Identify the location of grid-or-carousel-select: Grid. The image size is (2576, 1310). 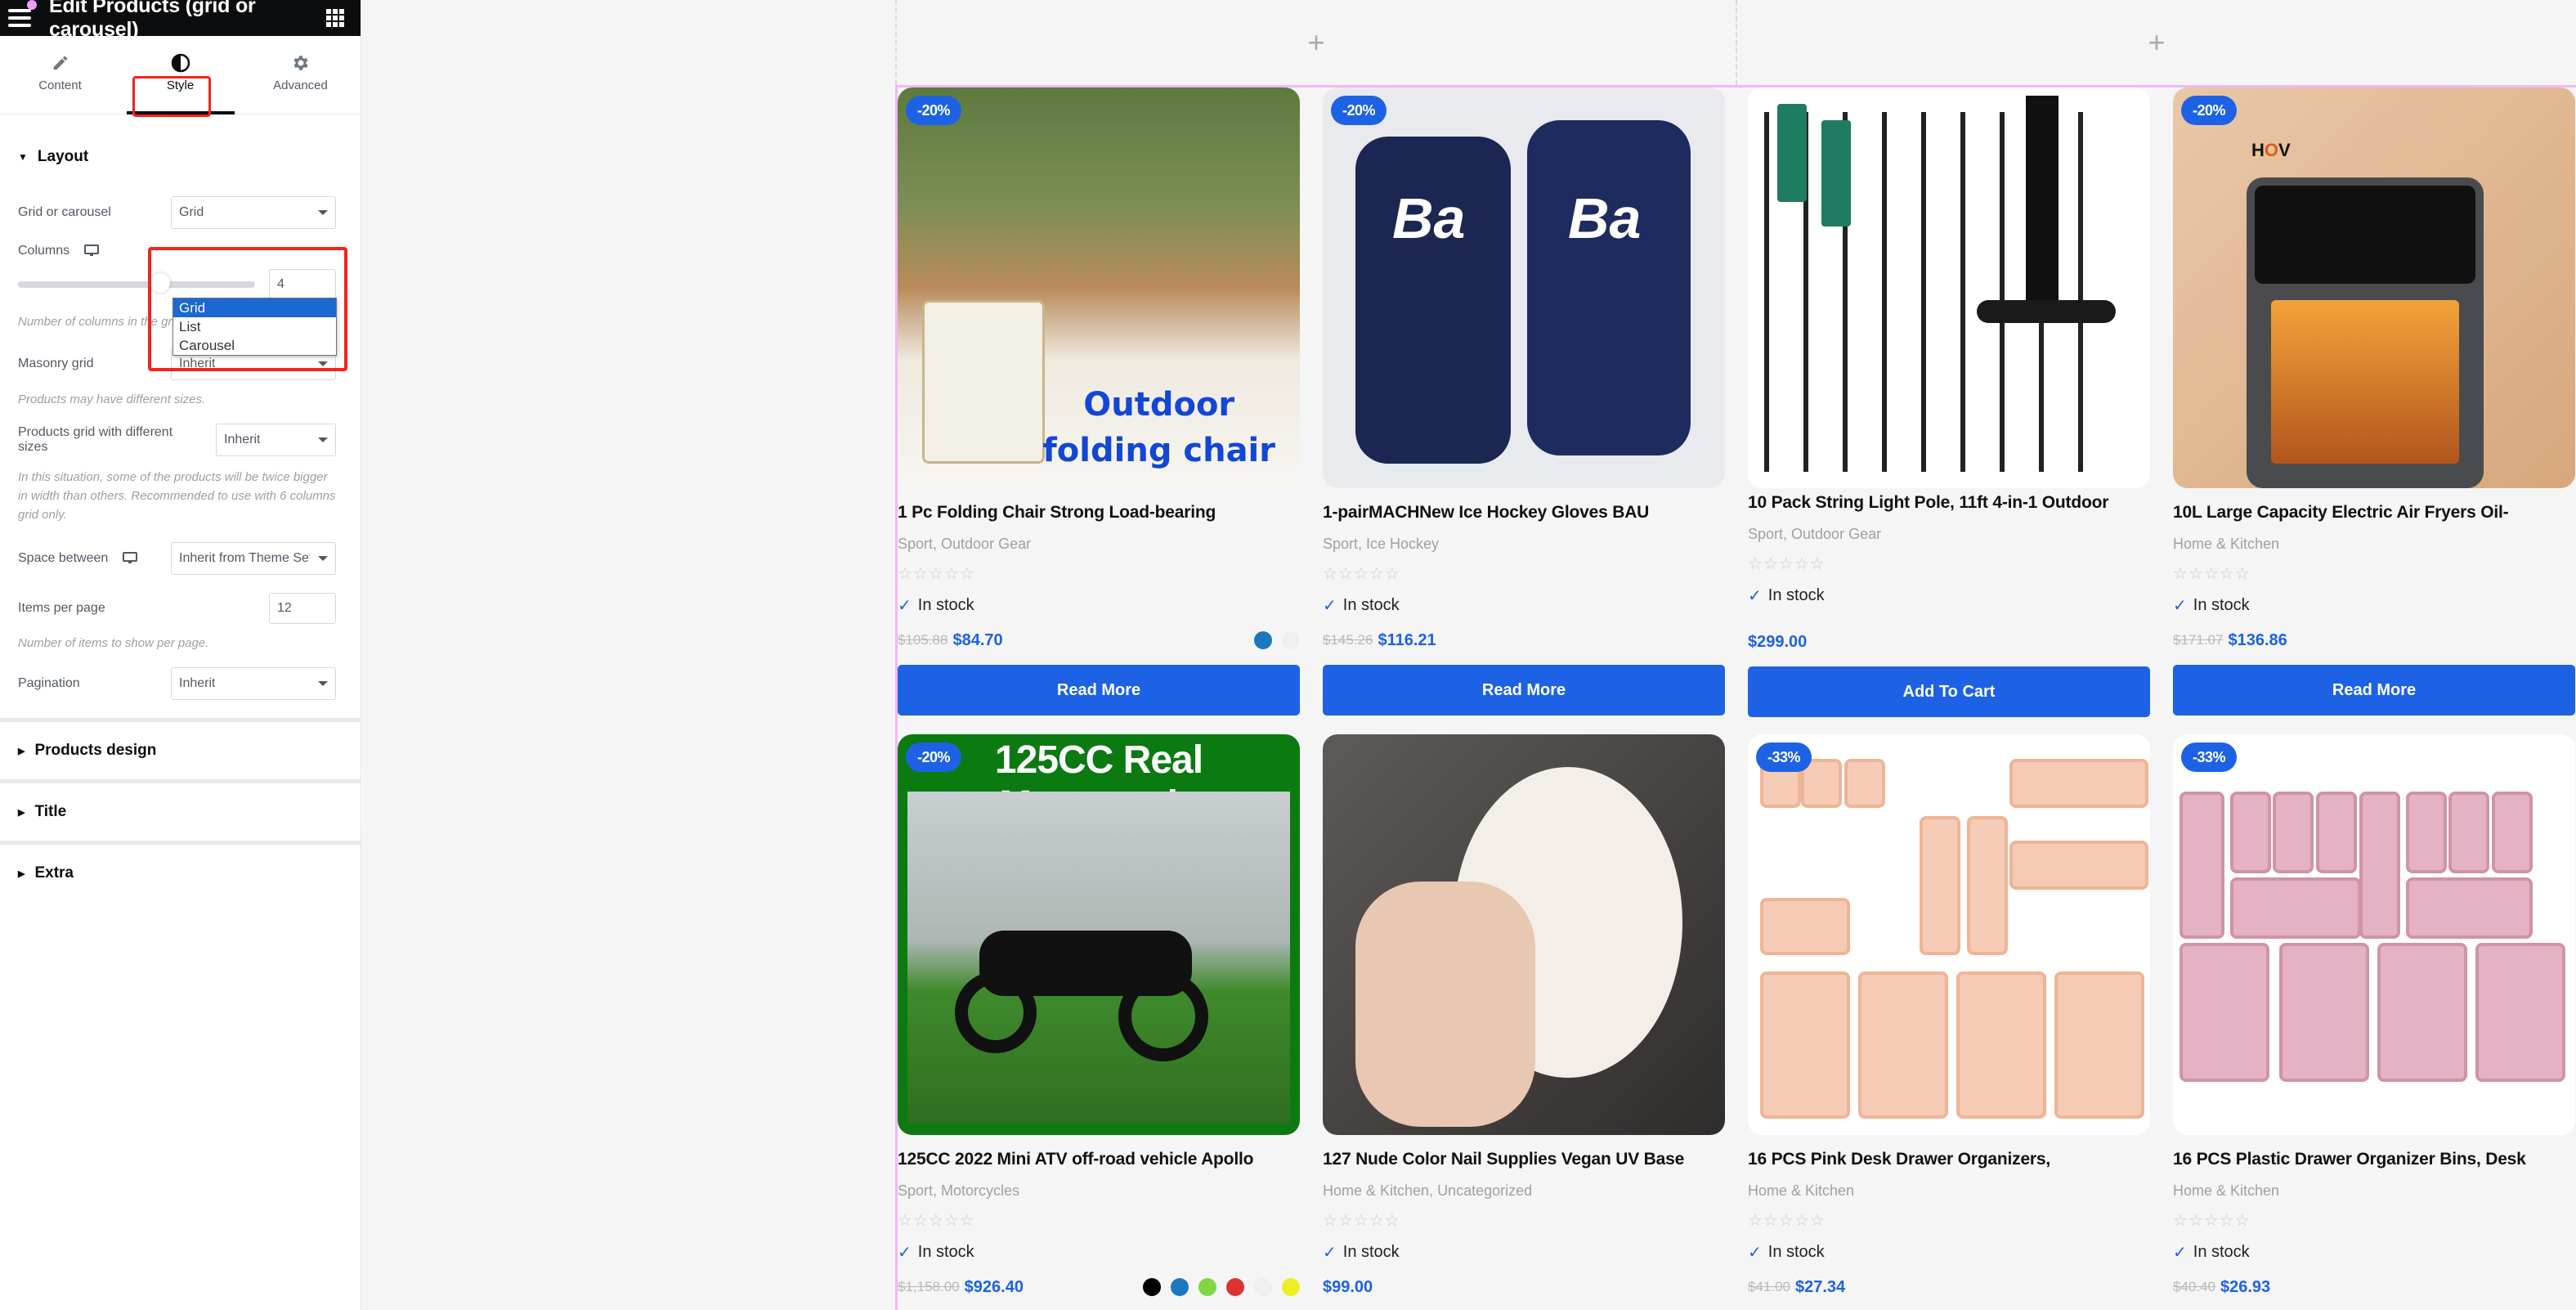
(253, 213).